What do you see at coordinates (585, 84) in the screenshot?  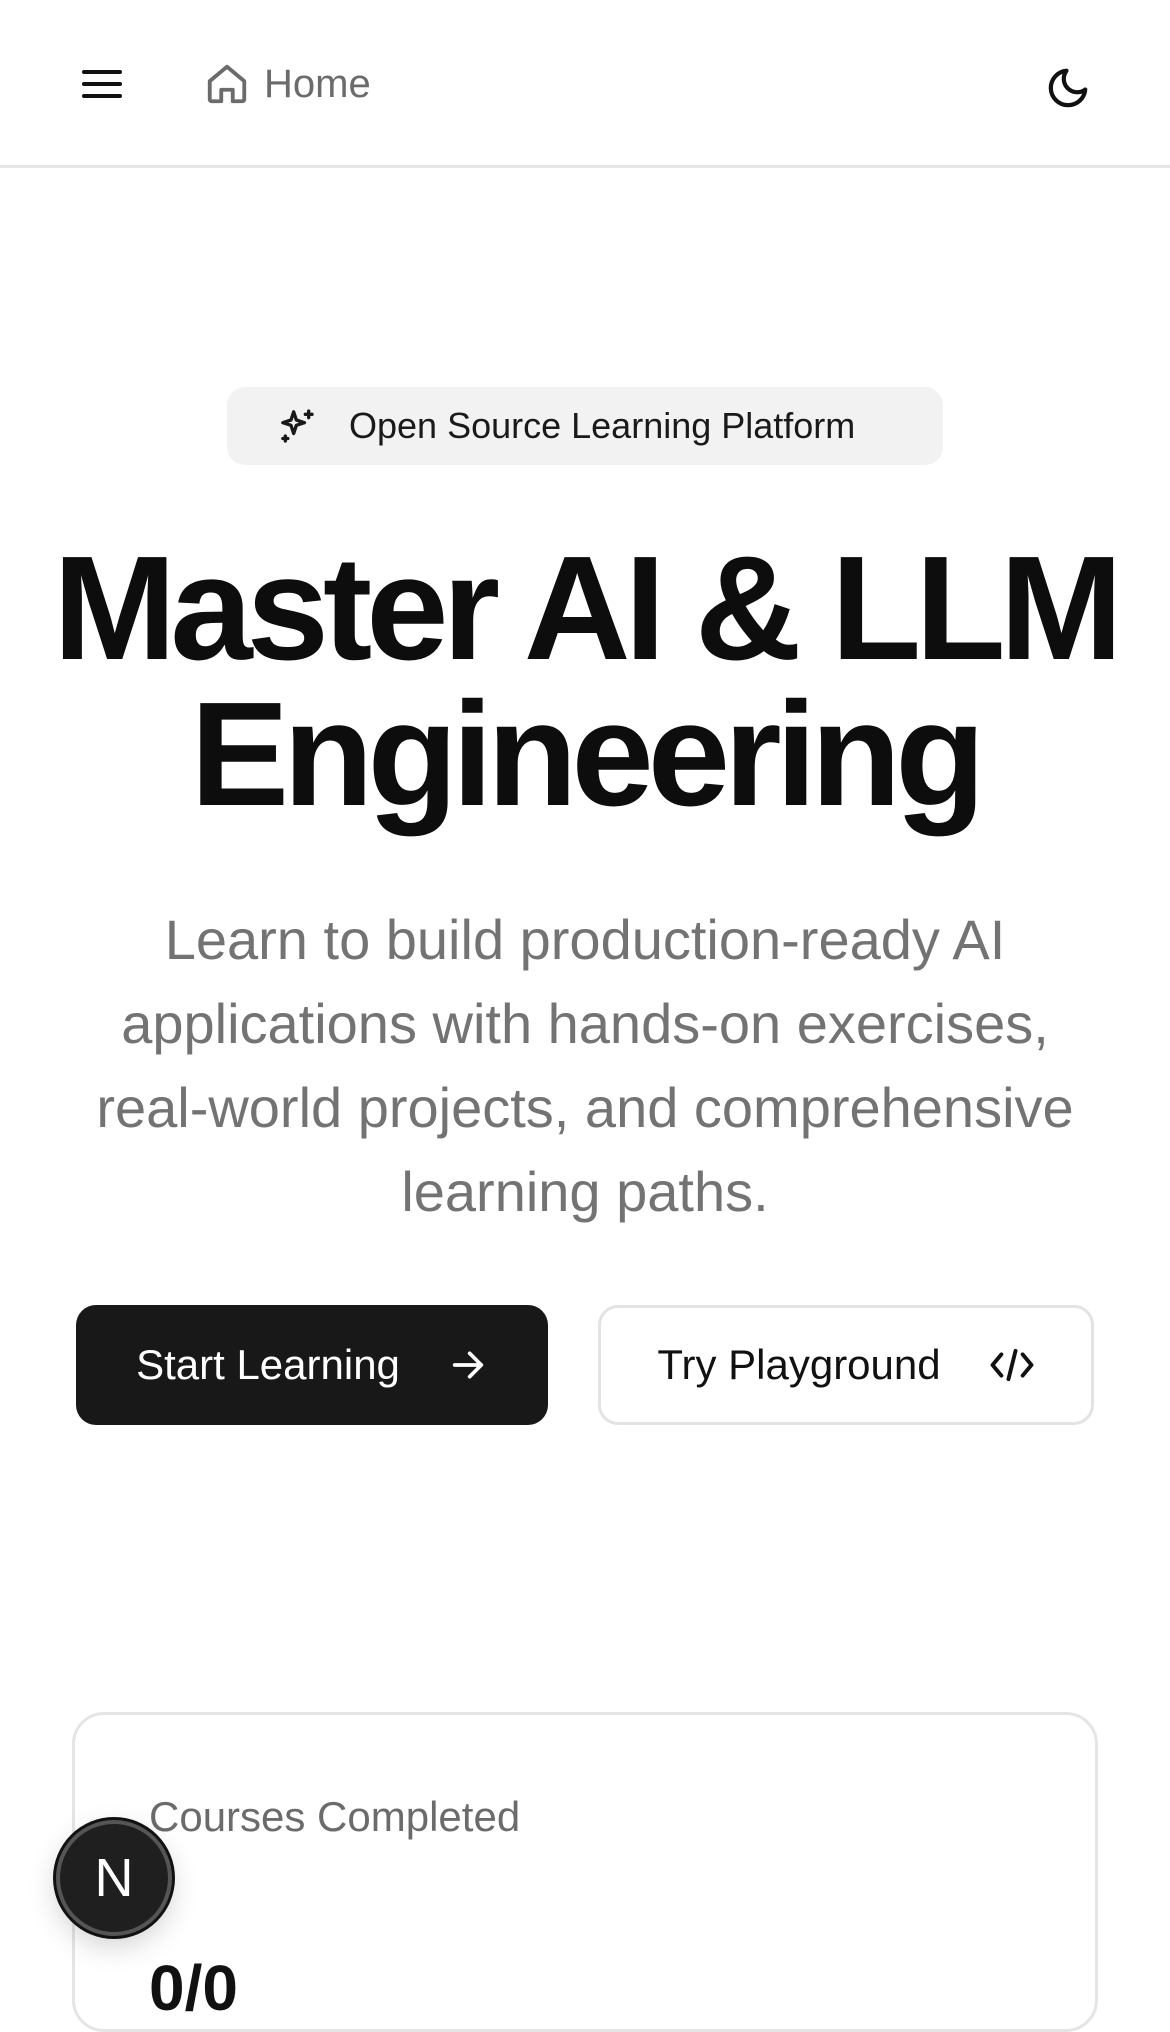 I see `top-navigation-bar: Home` at bounding box center [585, 84].